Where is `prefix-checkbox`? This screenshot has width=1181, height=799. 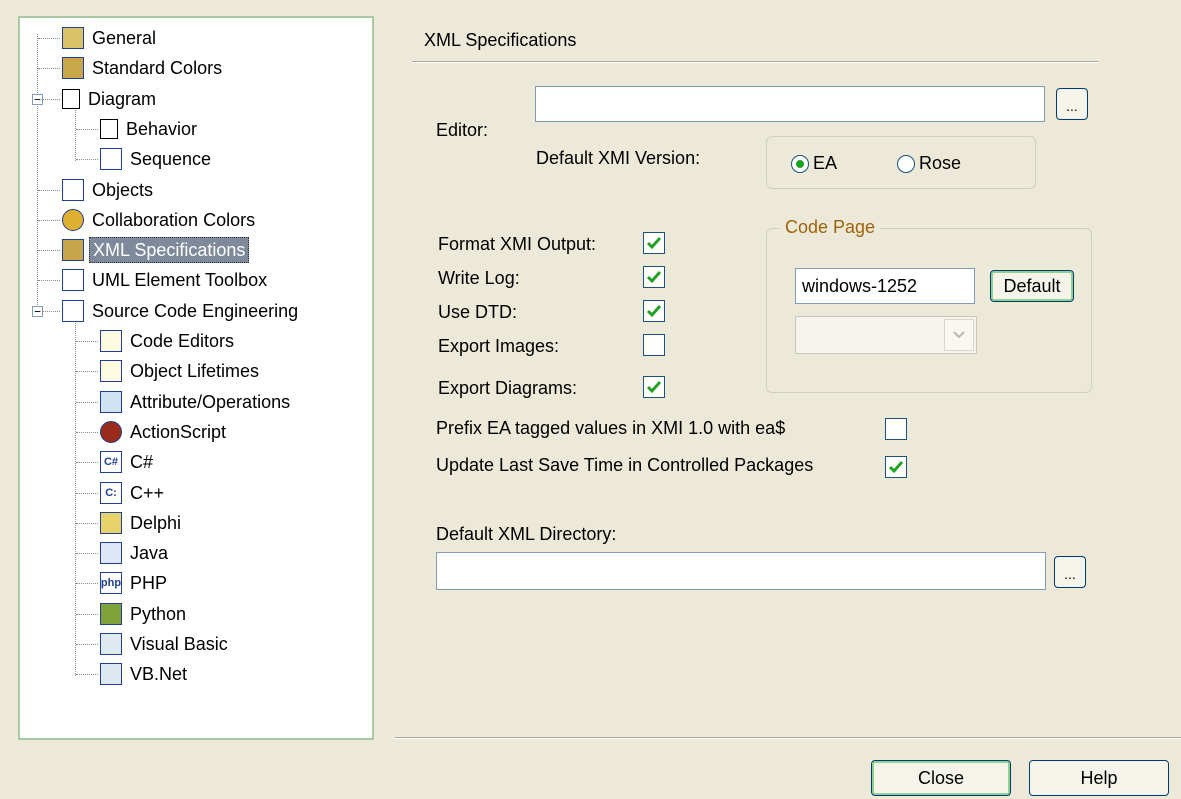 prefix-checkbox is located at coordinates (896, 429).